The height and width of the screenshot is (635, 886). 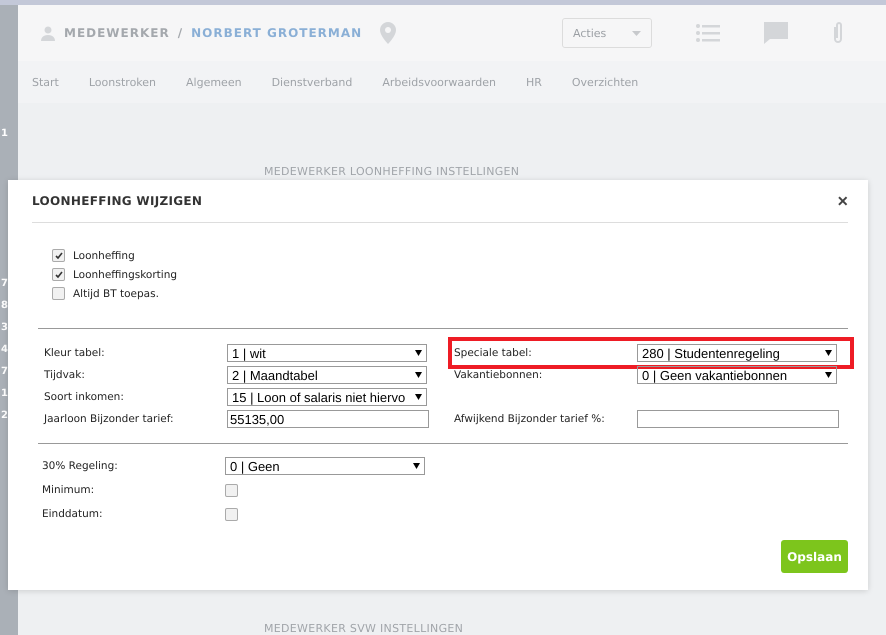 What do you see at coordinates (388, 33) in the screenshot?
I see `map-pin-icon` at bounding box center [388, 33].